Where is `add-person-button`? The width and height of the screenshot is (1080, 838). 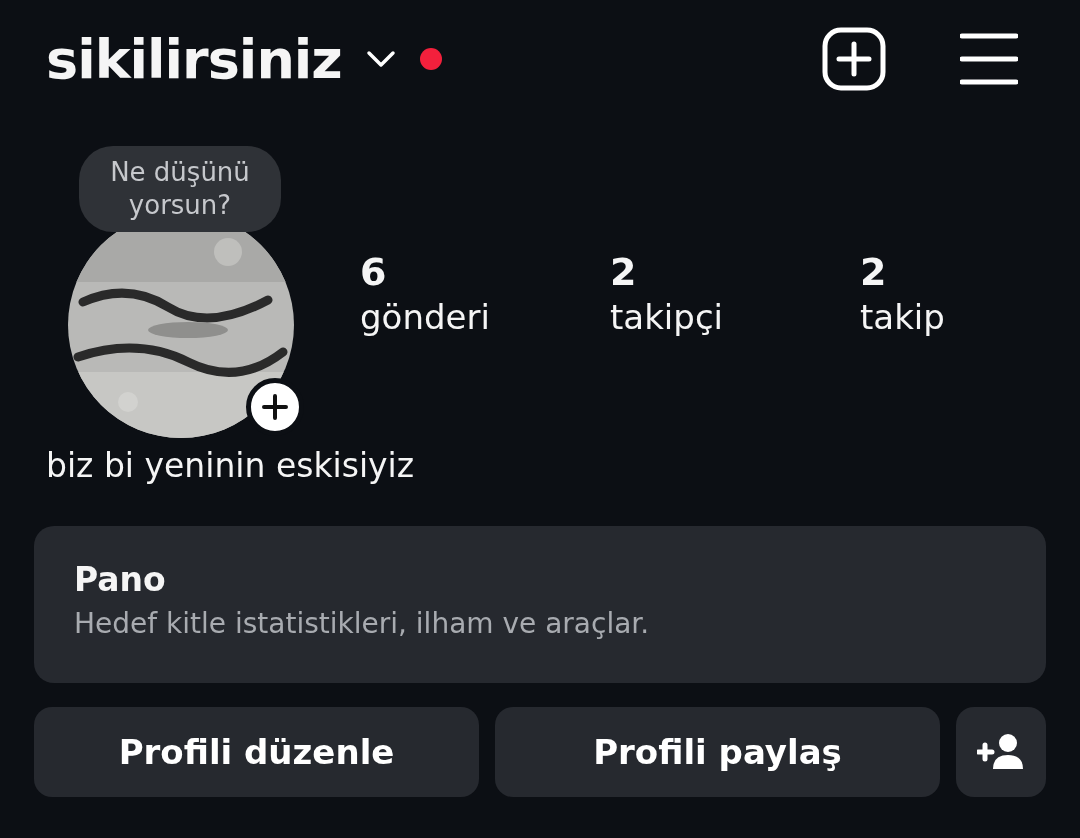
add-person-button is located at coordinates (1001, 752).